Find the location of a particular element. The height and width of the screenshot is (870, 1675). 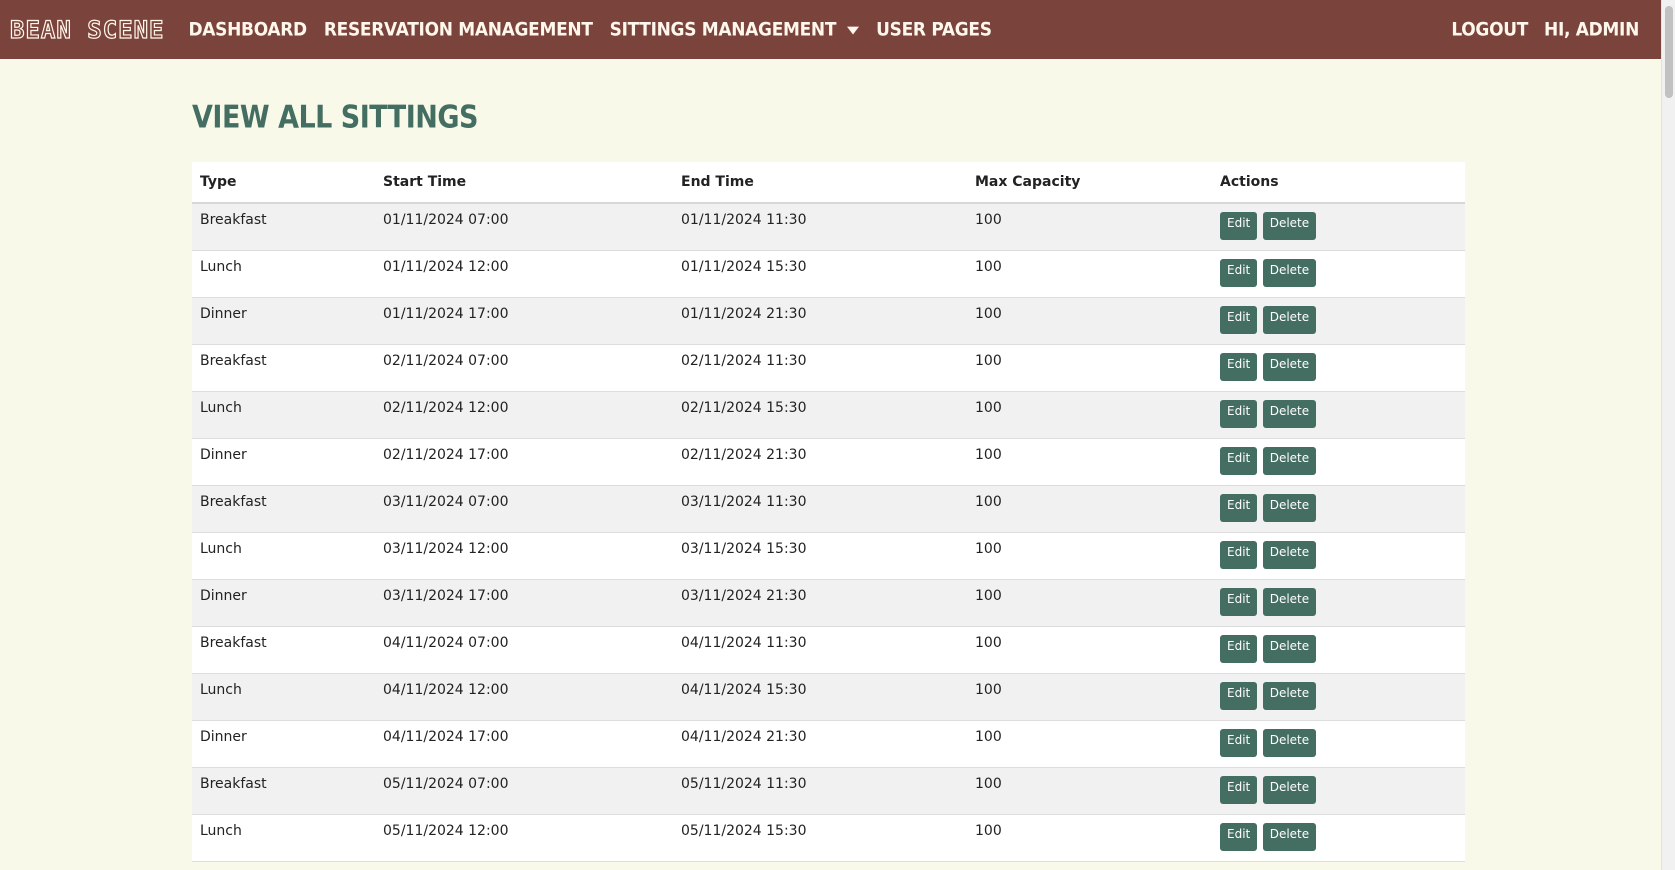

cell-end-time: 03/11/2024 21:30 is located at coordinates (820, 603).